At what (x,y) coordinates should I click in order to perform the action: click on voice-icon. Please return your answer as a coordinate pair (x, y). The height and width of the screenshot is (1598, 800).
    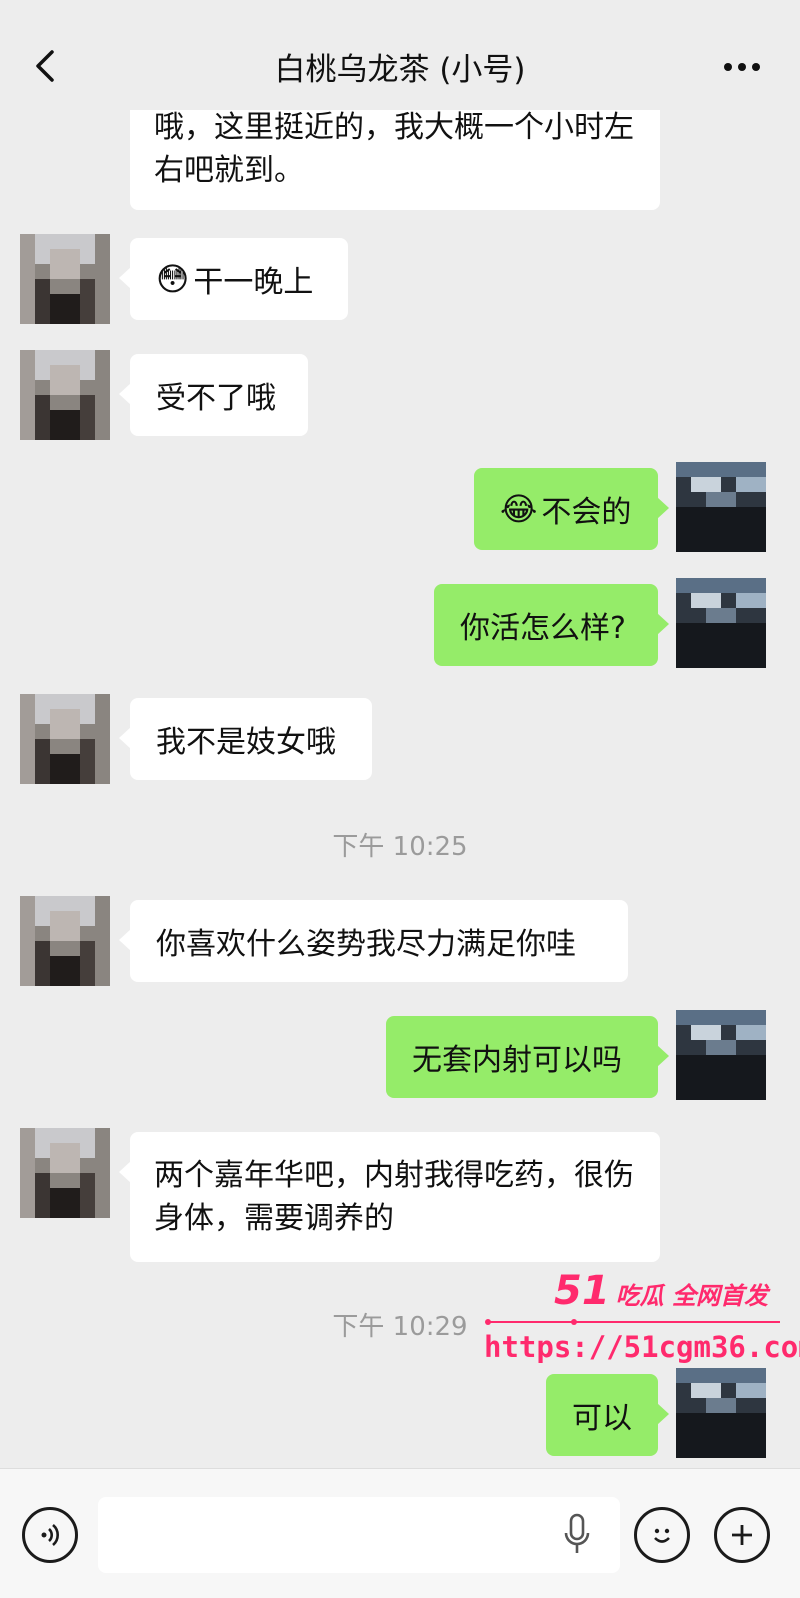
    Looking at the image, I should click on (50, 1535).